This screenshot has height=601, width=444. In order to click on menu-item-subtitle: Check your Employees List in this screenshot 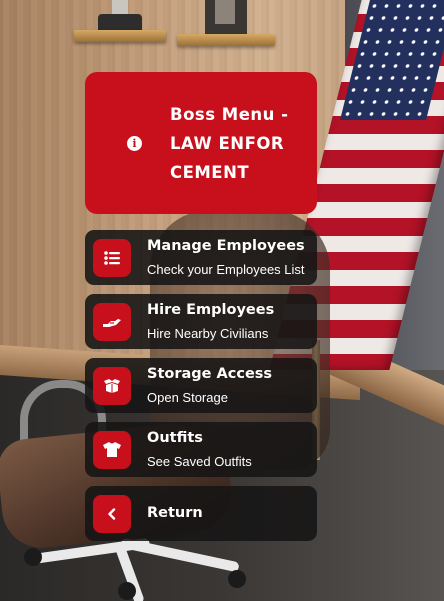, I will do `click(226, 269)`.